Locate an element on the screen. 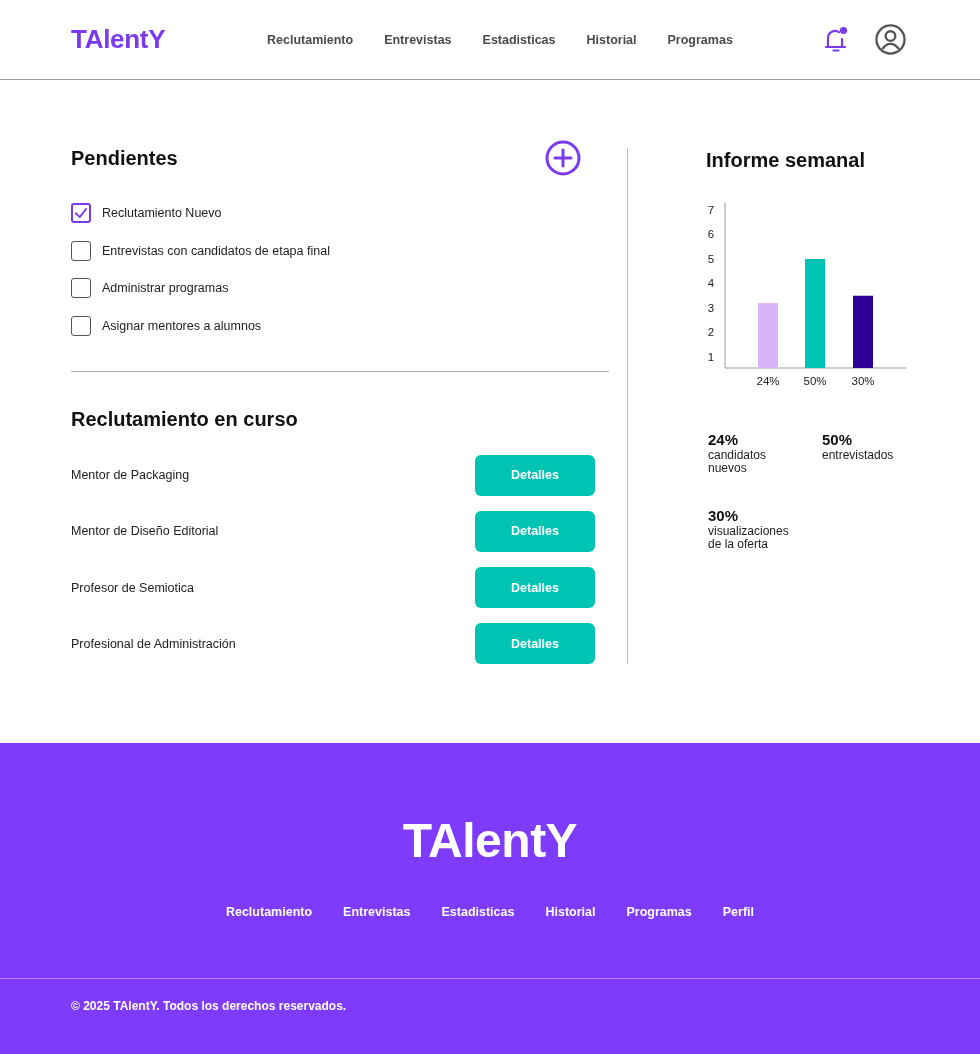 This screenshot has width=980, height=1054. x-tick-label: 50% is located at coordinates (815, 381).